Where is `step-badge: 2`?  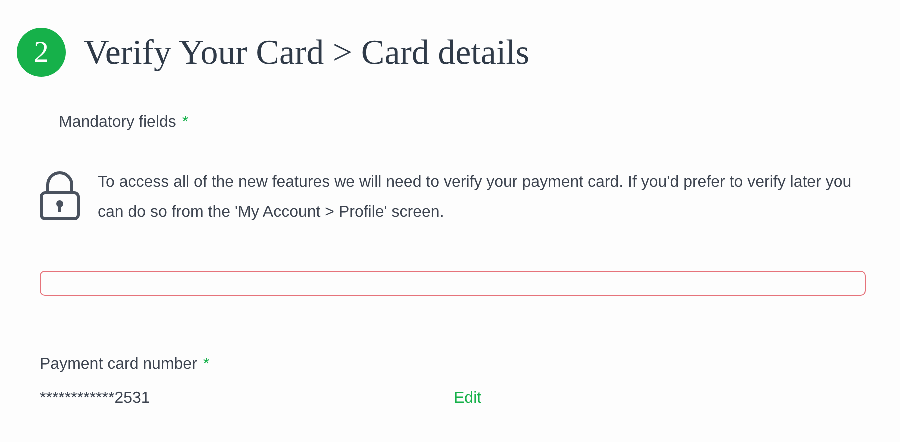
step-badge: 2 is located at coordinates (41, 52).